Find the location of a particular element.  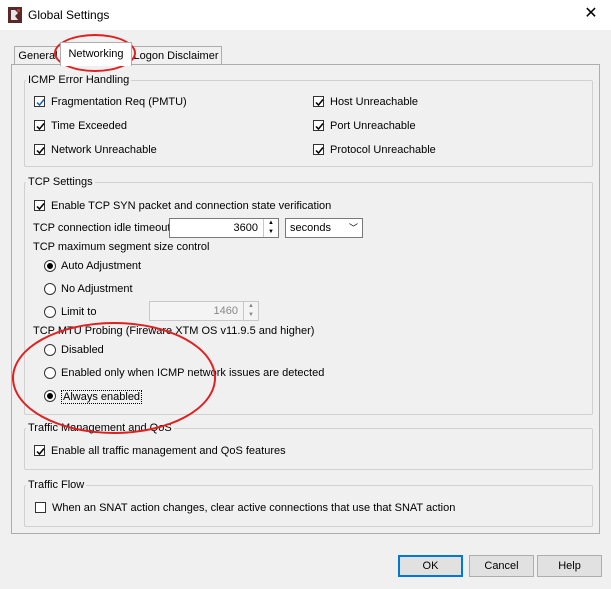

checkbox-network-unreachable is located at coordinates (39, 149).